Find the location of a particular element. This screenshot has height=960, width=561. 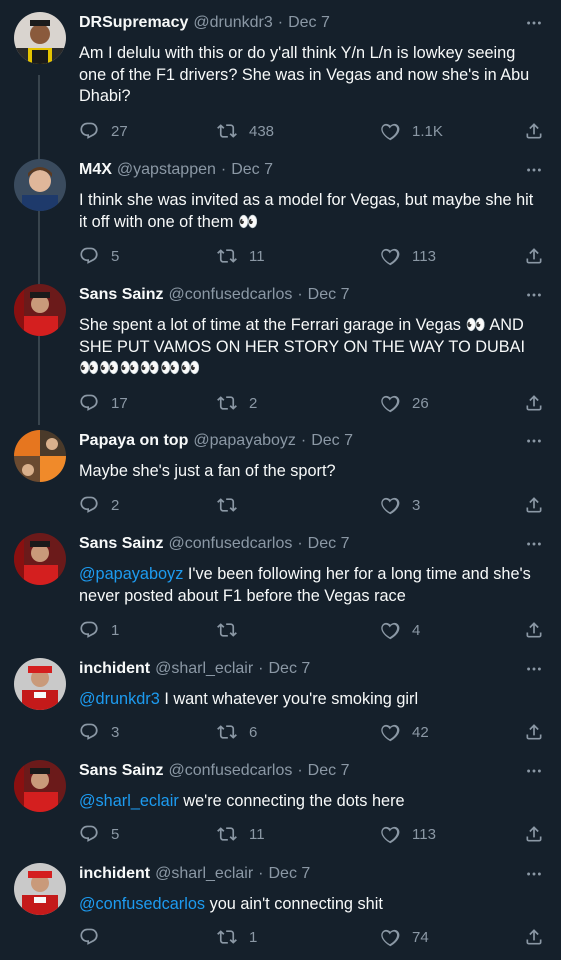

reply-button is located at coordinates (95, 937).